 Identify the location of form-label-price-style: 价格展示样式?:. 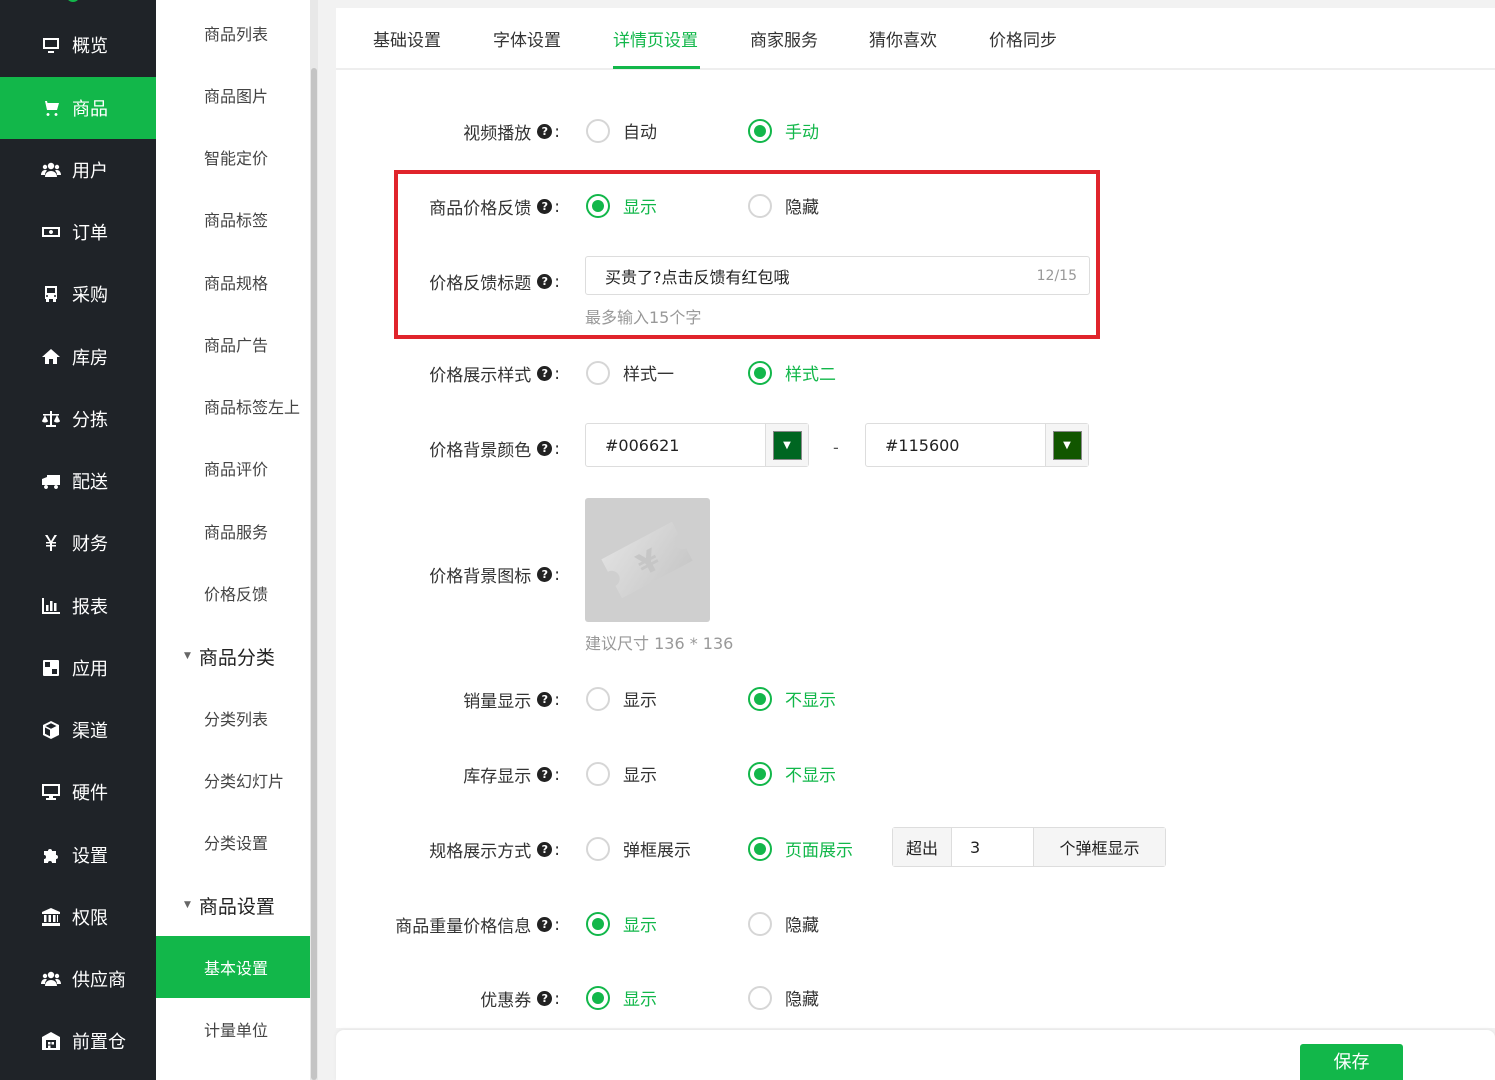
(494, 374).